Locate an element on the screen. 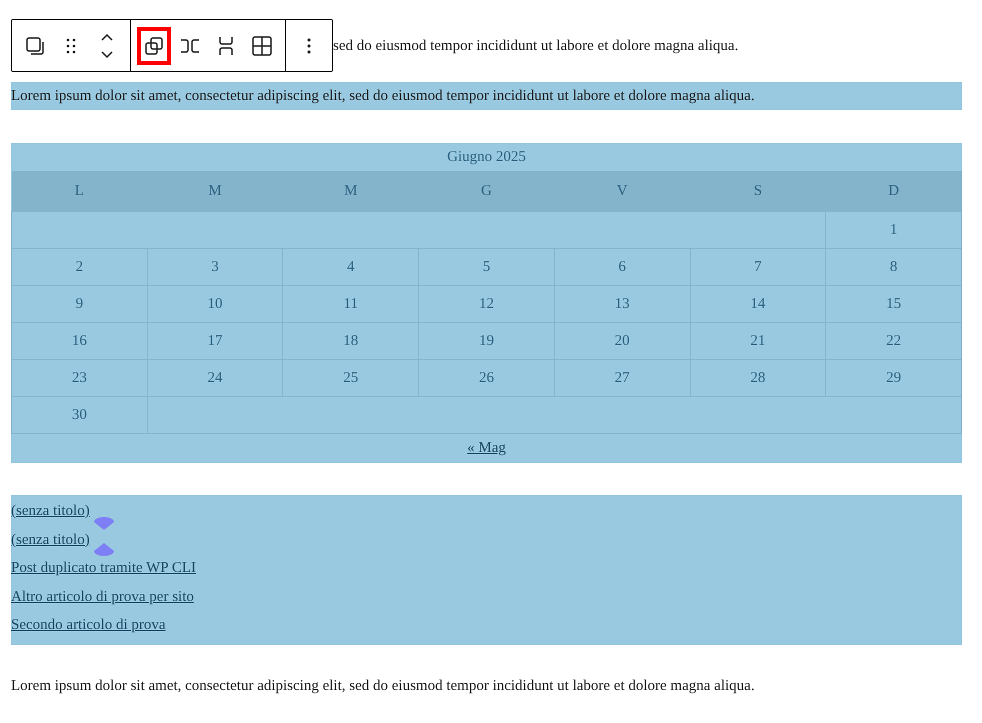  day-cell: 10 is located at coordinates (215, 304).